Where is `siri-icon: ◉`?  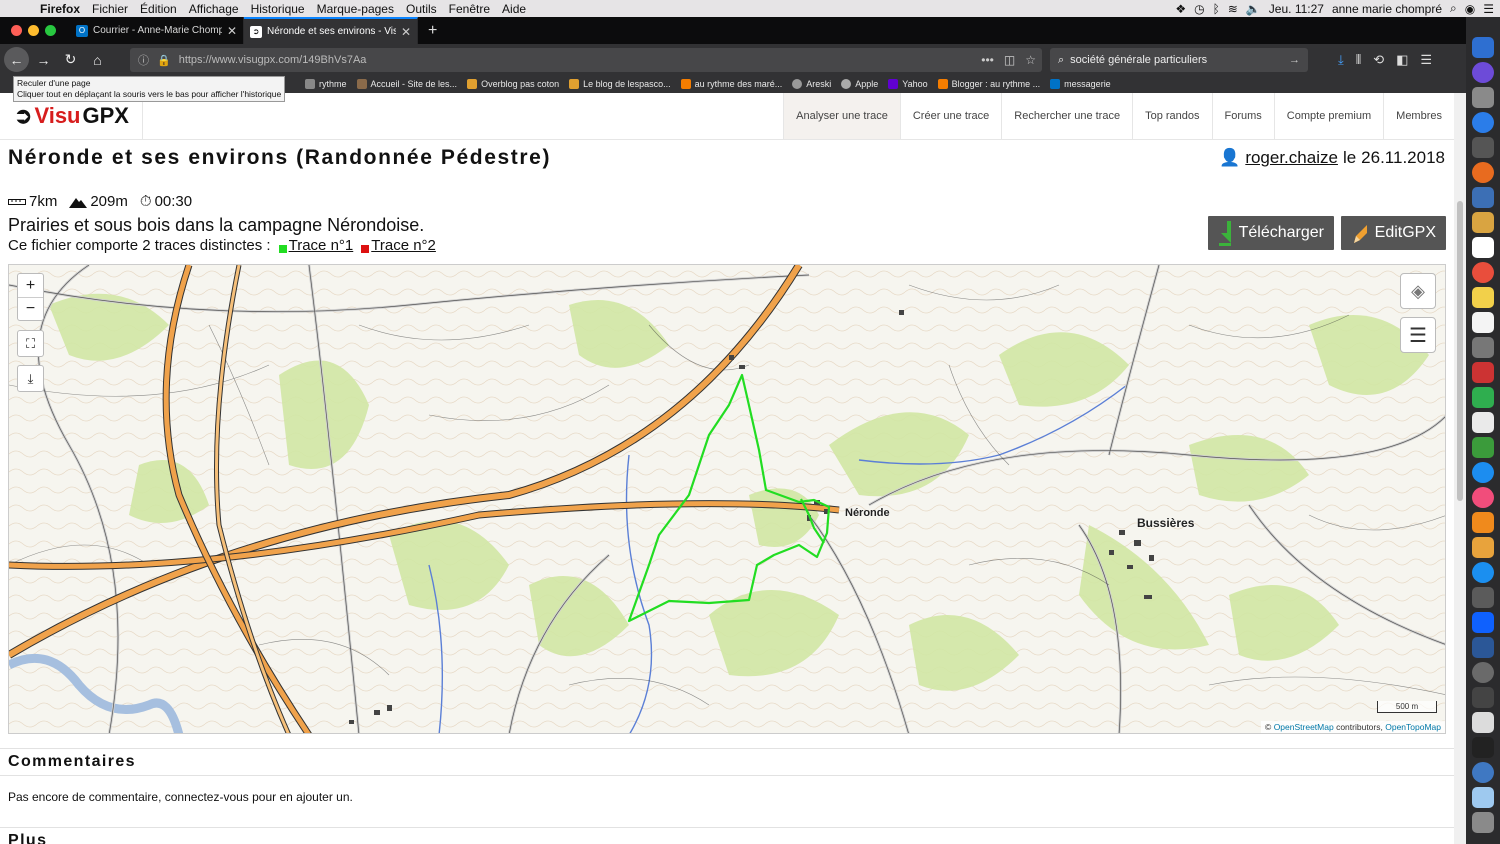
siri-icon: ◉ is located at coordinates (1470, 9).